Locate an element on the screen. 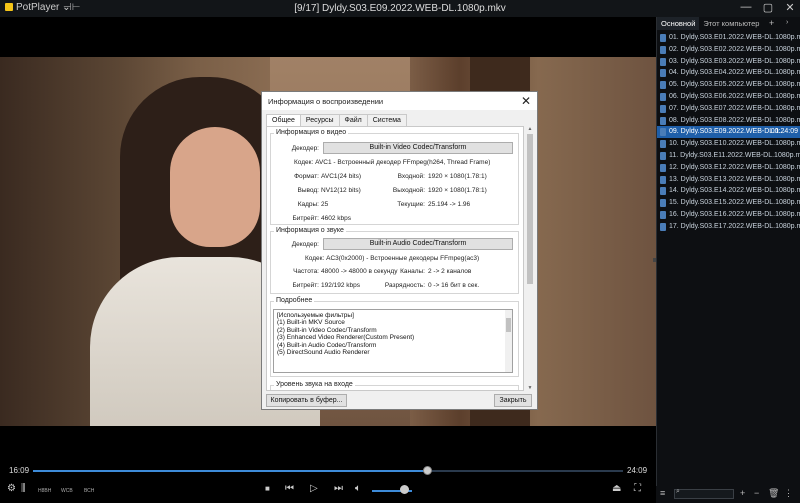 The width and height of the screenshot is (800, 503). tab-main: Основной is located at coordinates (678, 23).